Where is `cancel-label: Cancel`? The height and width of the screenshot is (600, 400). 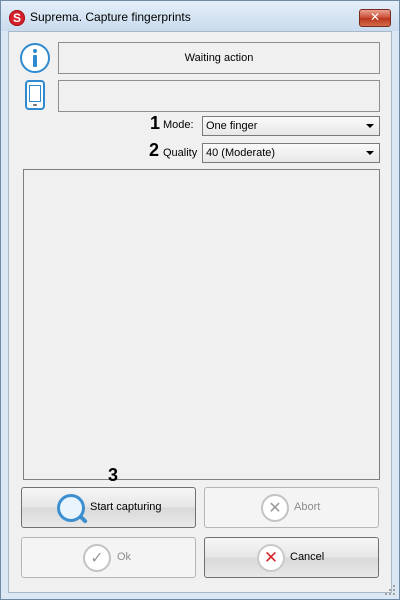
cancel-label: Cancel is located at coordinates (307, 557).